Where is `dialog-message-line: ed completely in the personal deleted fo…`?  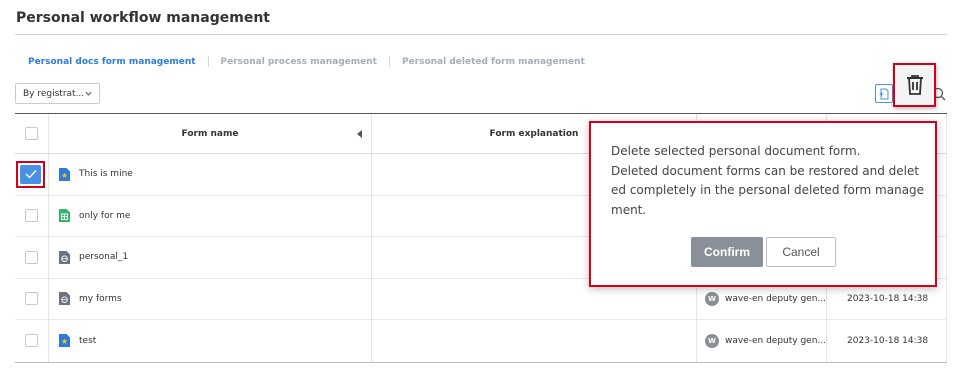 dialog-message-line: ed completely in the personal deleted fo… is located at coordinates (768, 190).